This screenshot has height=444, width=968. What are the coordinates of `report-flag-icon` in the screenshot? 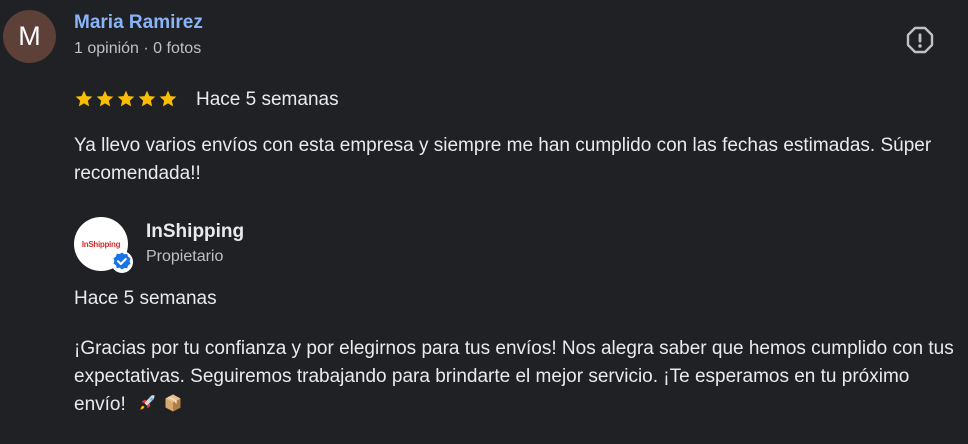 It's located at (920, 40).